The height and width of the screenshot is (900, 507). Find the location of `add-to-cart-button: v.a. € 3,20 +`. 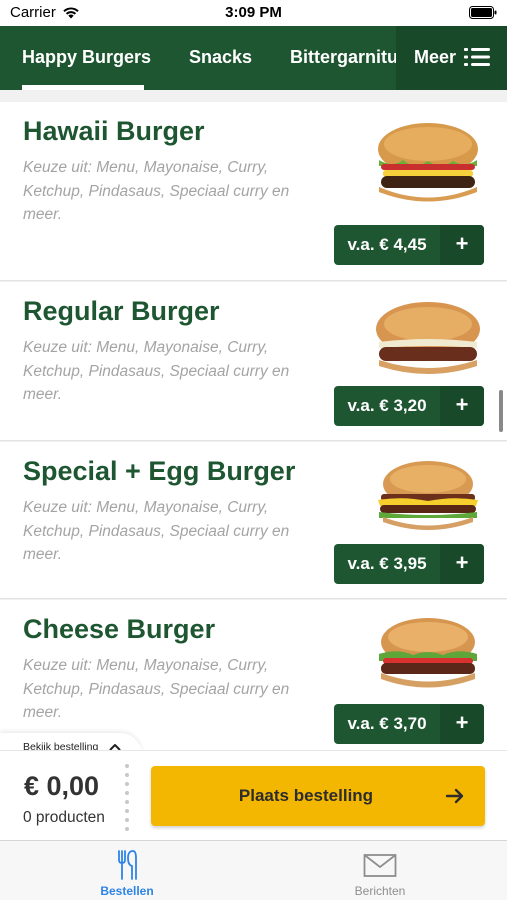

add-to-cart-button: v.a. € 3,20 + is located at coordinates (409, 406).